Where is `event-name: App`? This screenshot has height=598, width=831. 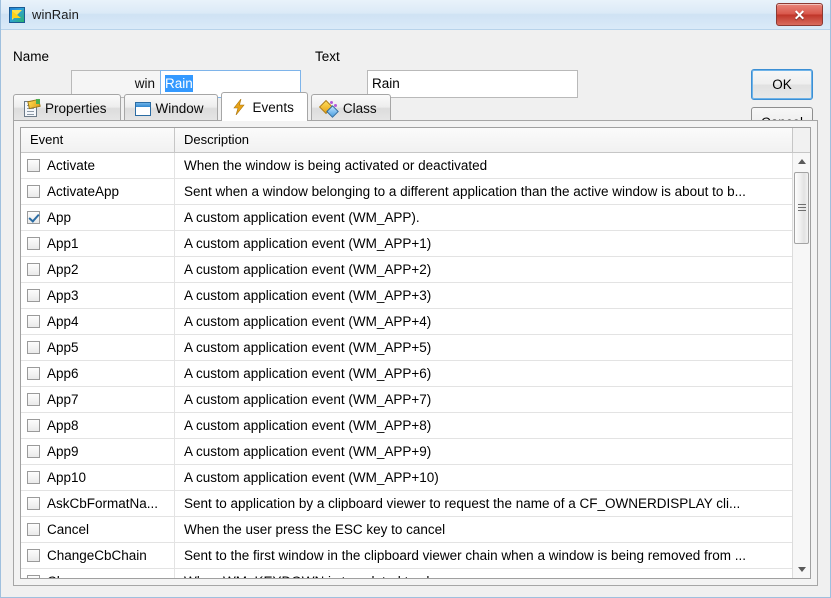 event-name: App is located at coordinates (59, 217).